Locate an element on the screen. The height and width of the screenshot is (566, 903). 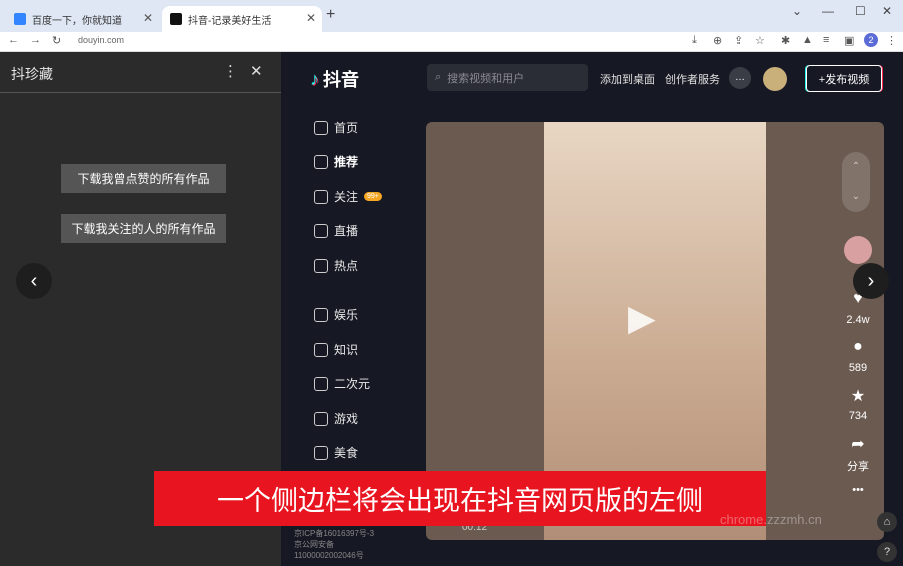
footer-line: 京ICP备16016397号-3 is located at coordinates (334, 533).